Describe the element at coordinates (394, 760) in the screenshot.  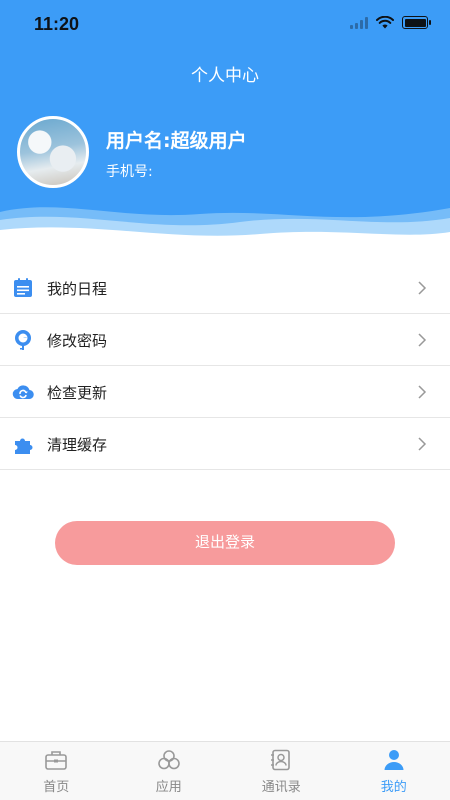
I see `person-icon` at that location.